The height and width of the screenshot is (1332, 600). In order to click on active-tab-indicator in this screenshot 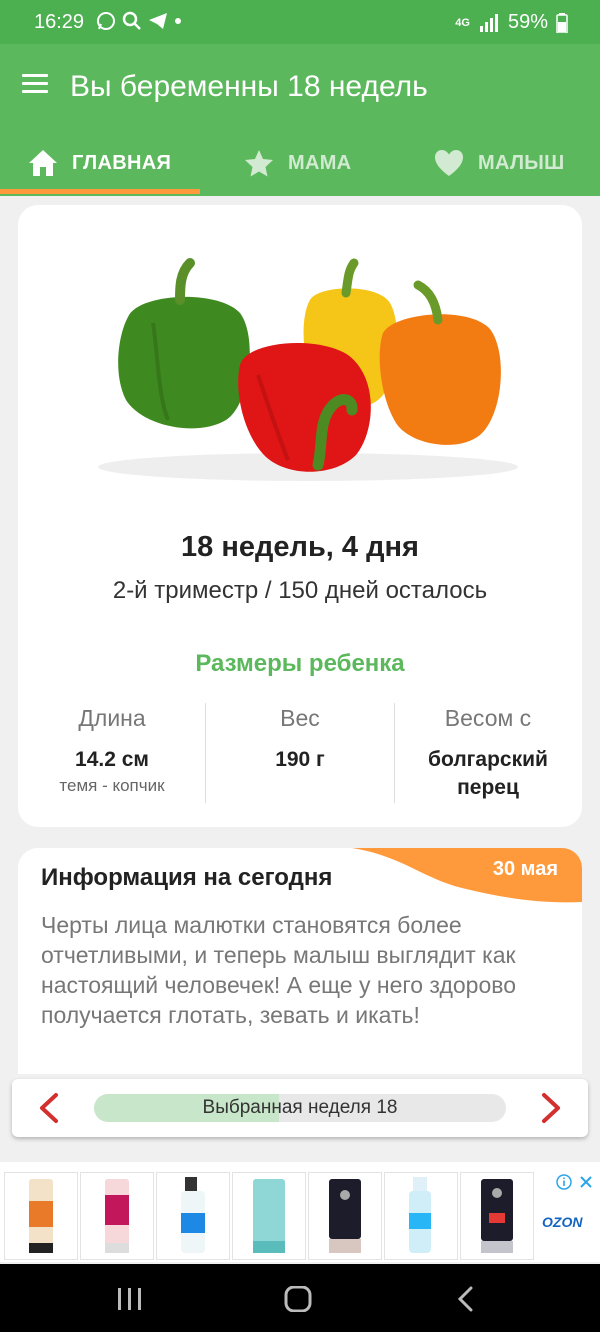, I will do `click(100, 191)`.